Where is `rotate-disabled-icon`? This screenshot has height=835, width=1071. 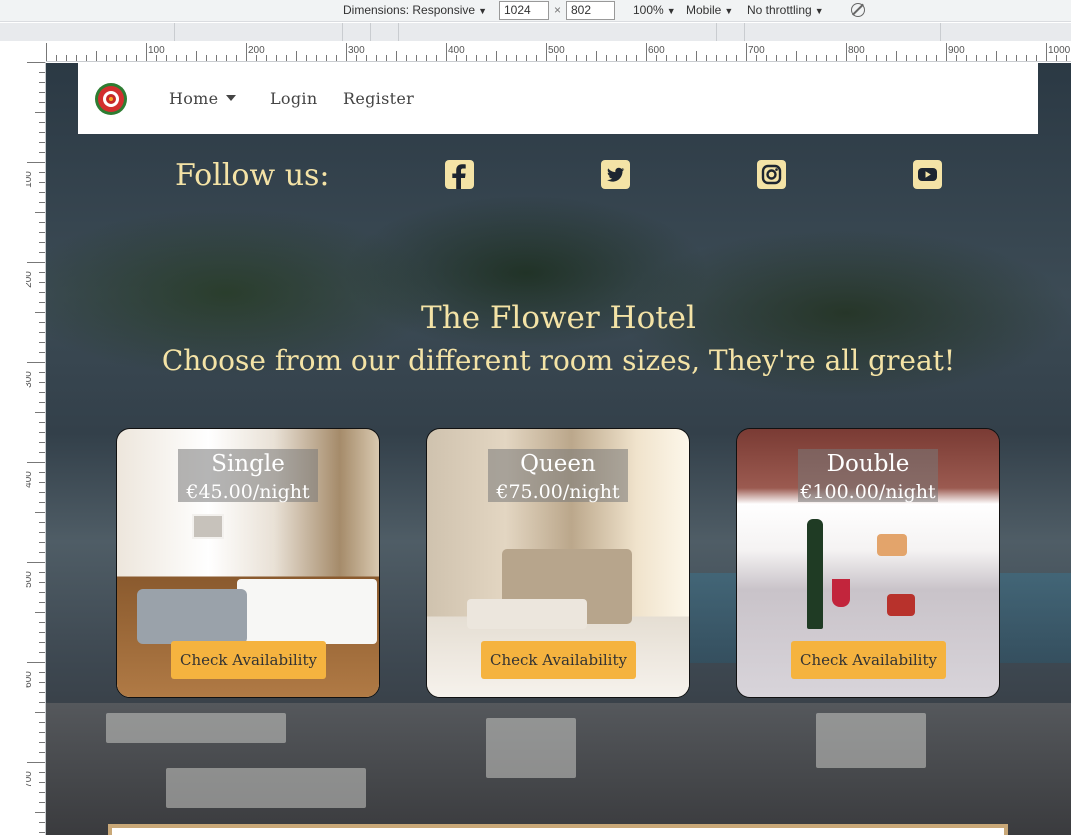 rotate-disabled-icon is located at coordinates (858, 10).